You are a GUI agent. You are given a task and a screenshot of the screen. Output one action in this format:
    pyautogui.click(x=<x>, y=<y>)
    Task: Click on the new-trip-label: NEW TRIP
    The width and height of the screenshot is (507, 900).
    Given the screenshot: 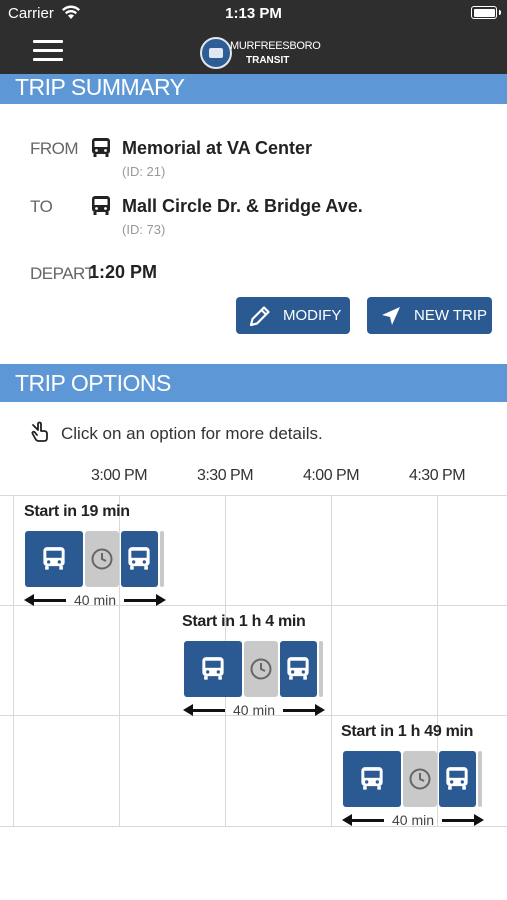 What is the action you would take?
    pyautogui.click(x=451, y=315)
    